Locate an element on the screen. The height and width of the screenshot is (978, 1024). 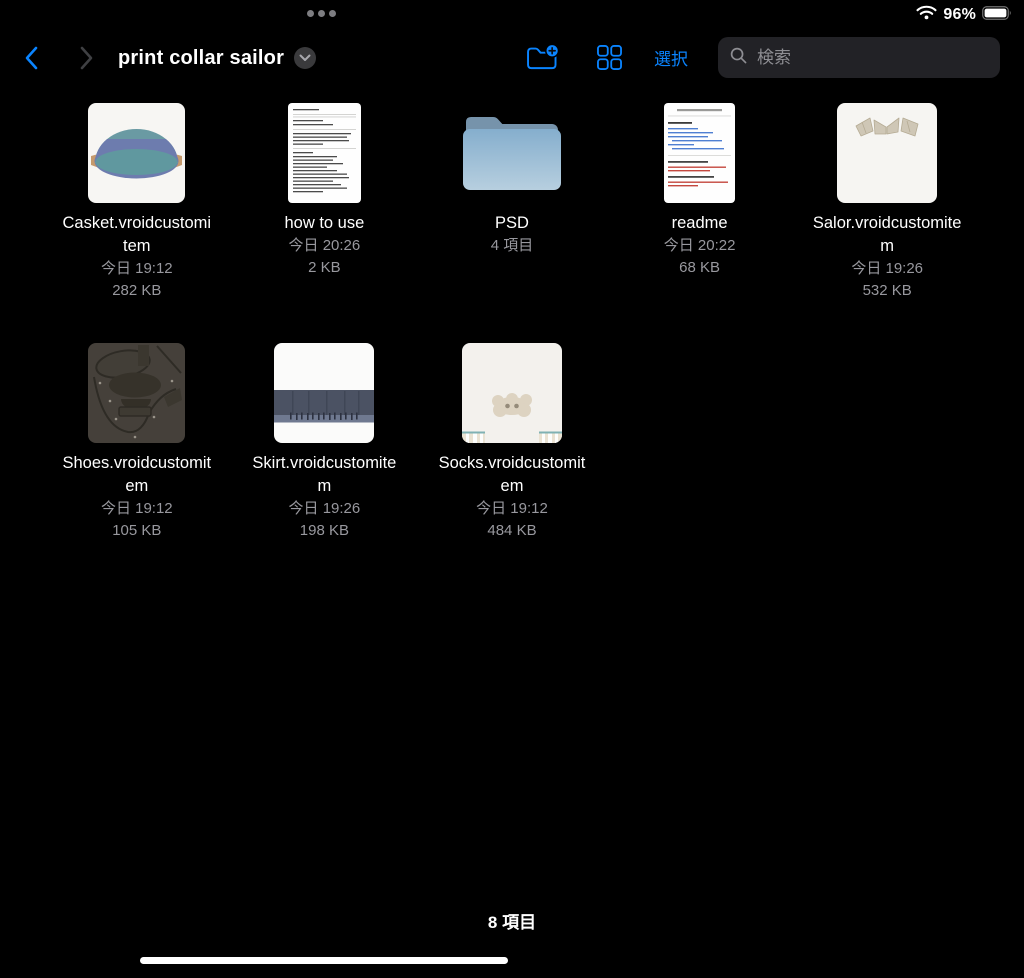
salor-art is located at coordinates (887, 127).